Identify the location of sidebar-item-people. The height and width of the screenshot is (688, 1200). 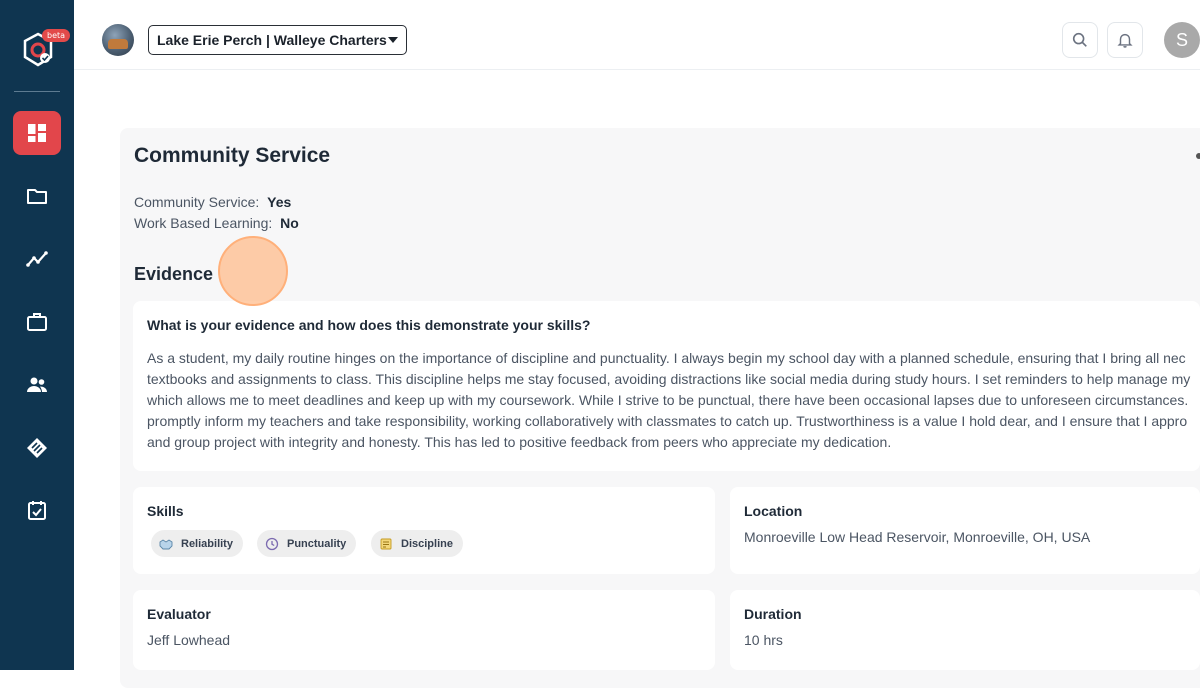
(37, 385).